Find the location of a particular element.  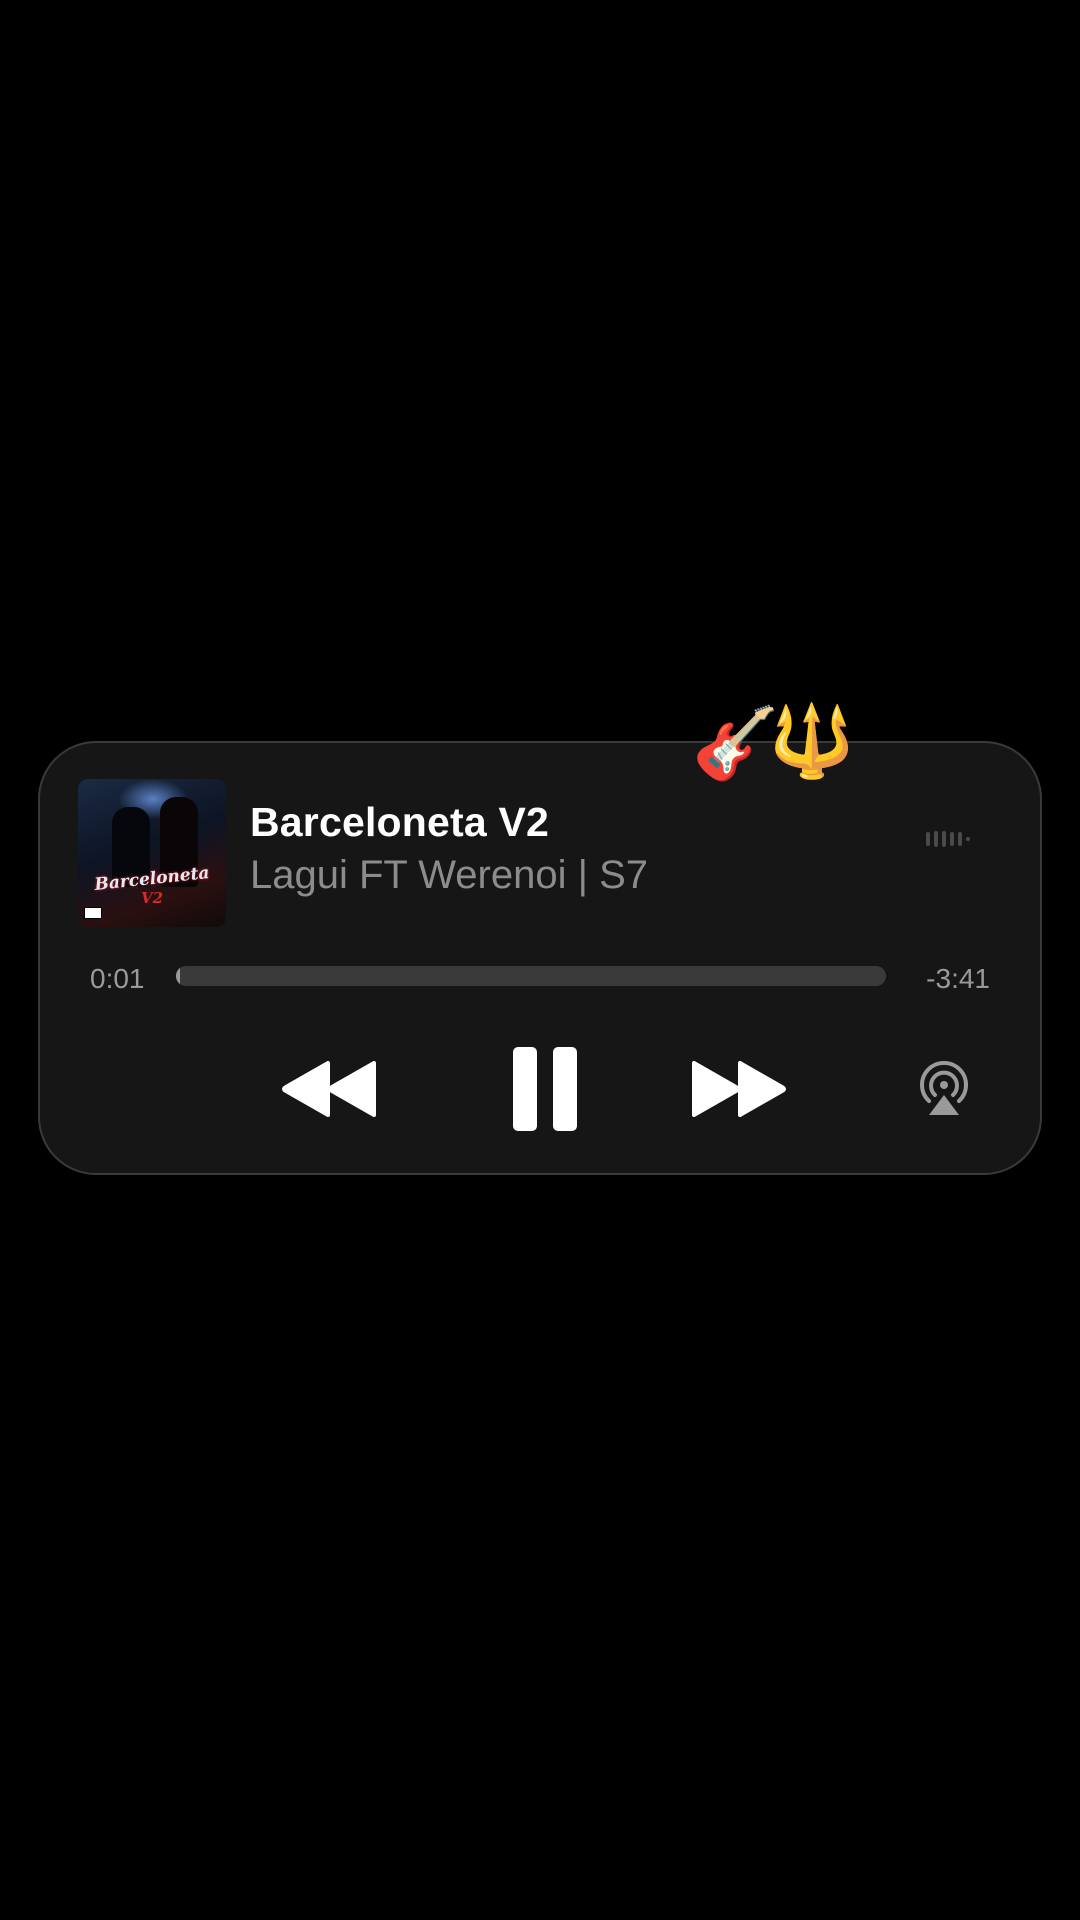

pause-button is located at coordinates (545, 1089).